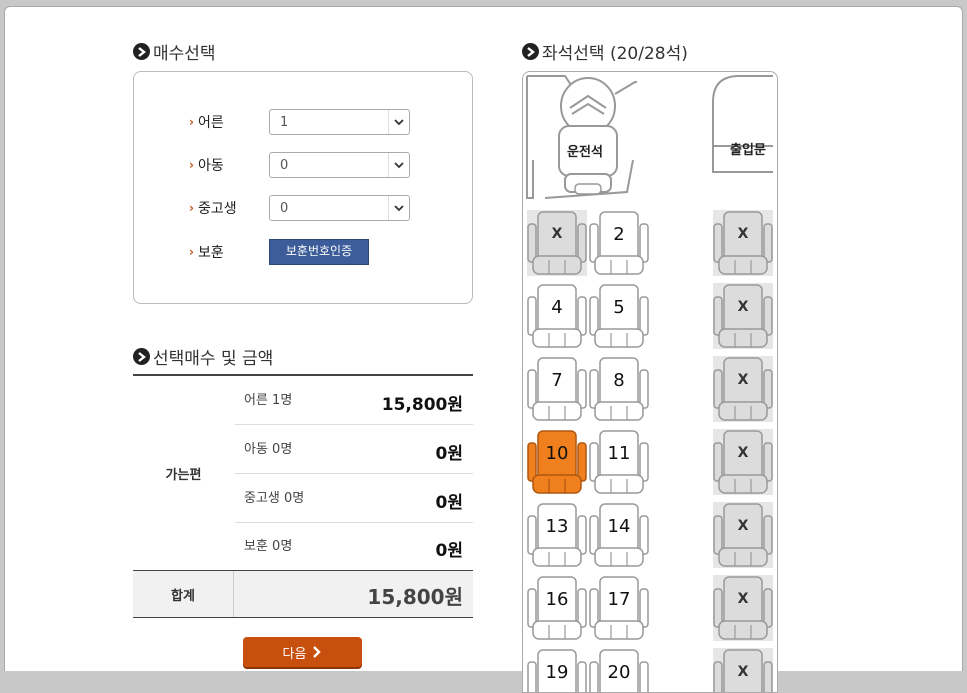  Describe the element at coordinates (268, 449) in the screenshot. I see `row-label: 아동 0명` at that location.